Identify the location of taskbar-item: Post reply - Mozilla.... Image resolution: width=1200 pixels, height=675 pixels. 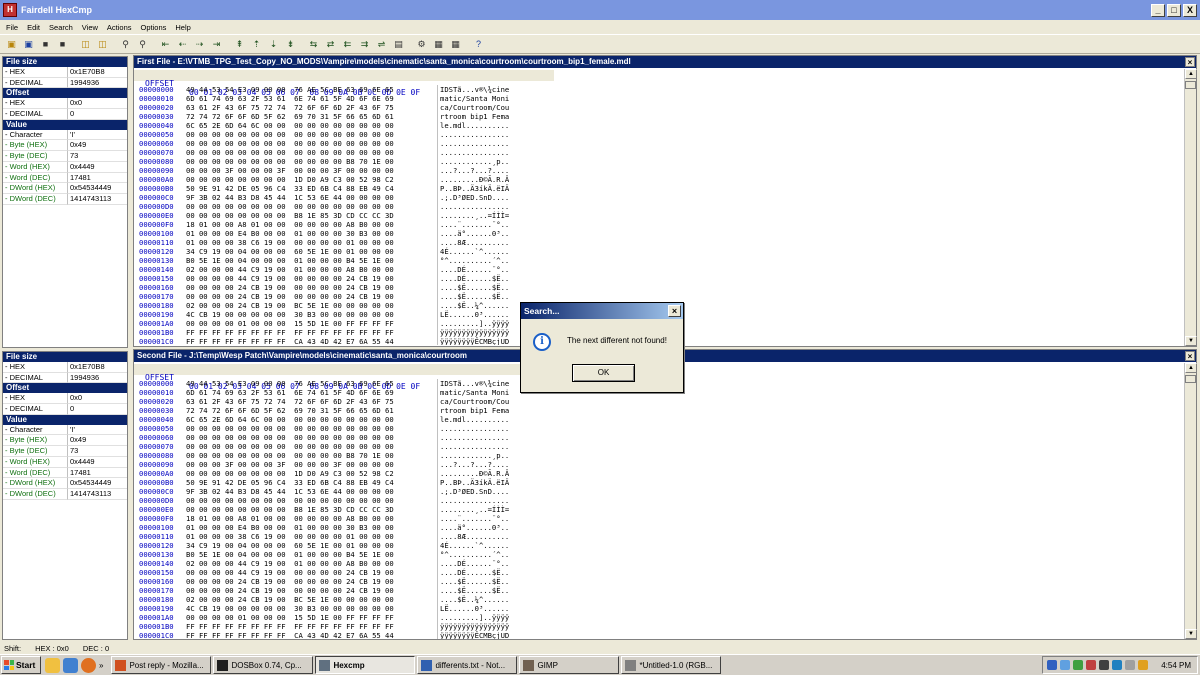
(161, 665).